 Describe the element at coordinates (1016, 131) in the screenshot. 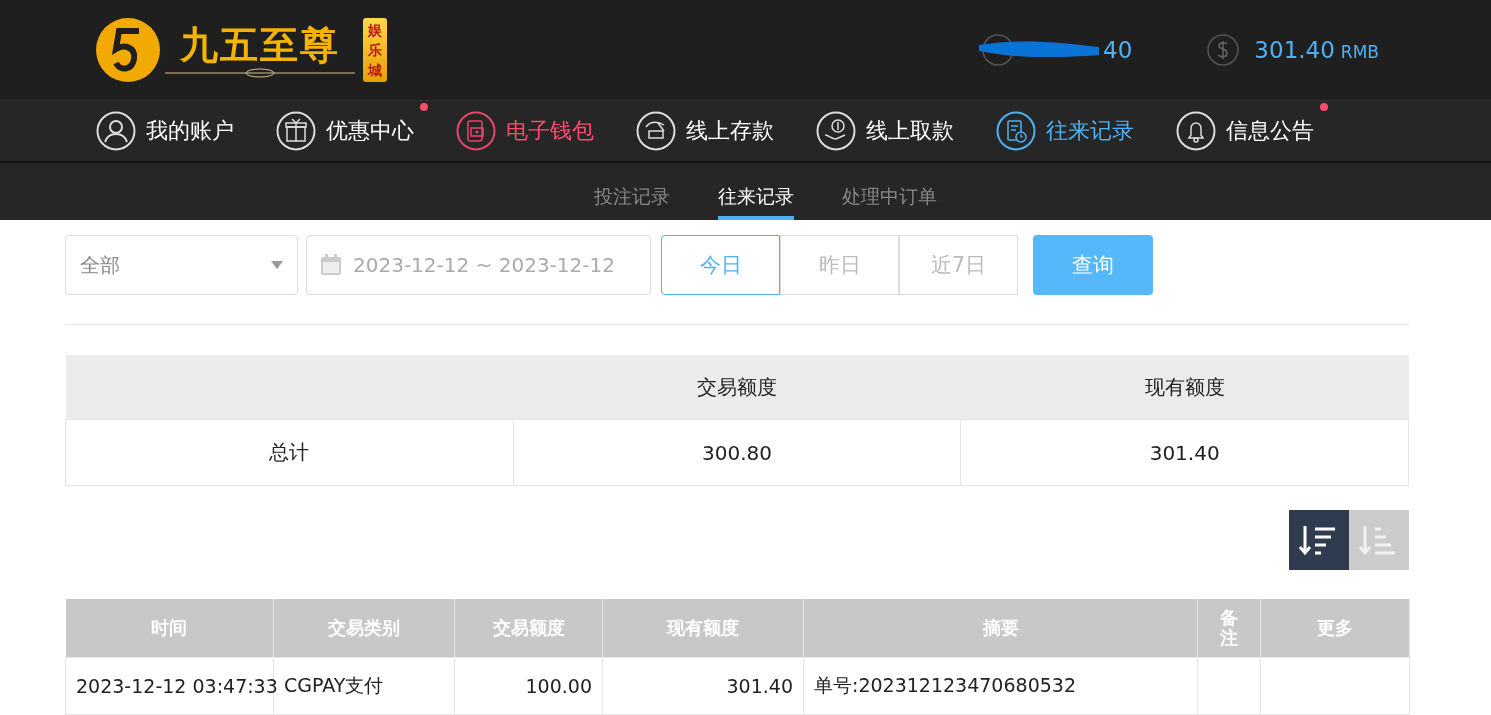

I see `records-icon` at that location.